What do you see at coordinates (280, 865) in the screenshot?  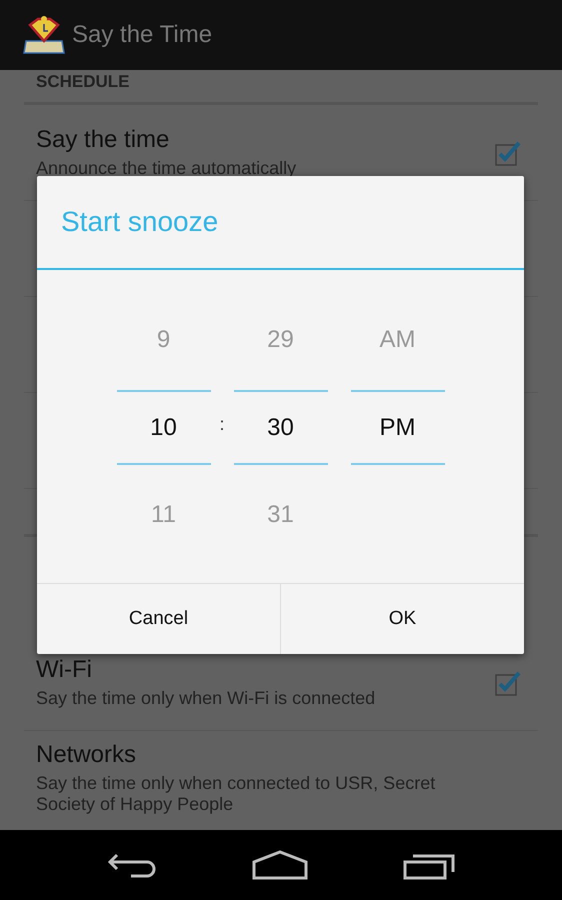 I see `home-icon` at bounding box center [280, 865].